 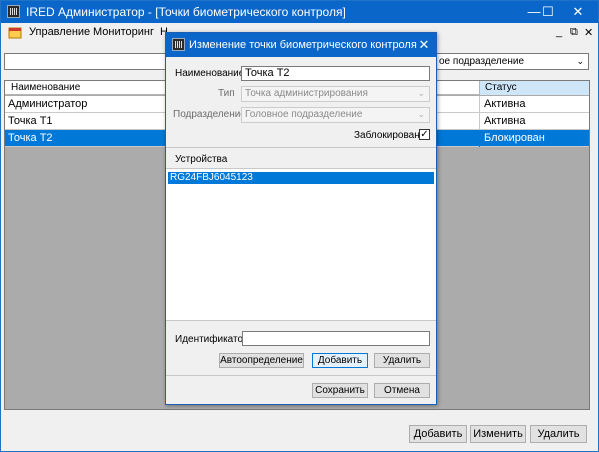 What do you see at coordinates (424, 45) in the screenshot?
I see `dialog-close-button: ✕` at bounding box center [424, 45].